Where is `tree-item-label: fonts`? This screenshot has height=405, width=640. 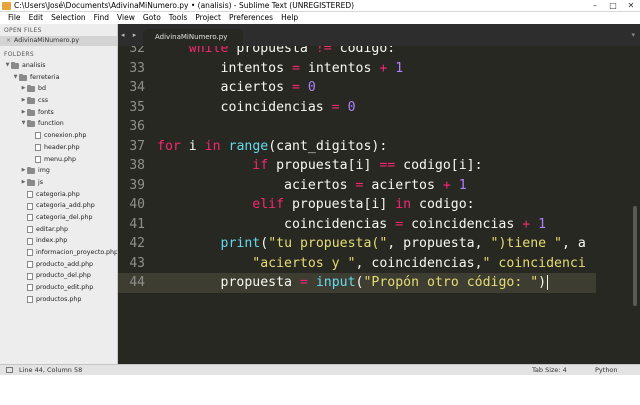 tree-item-label: fonts is located at coordinates (46, 112).